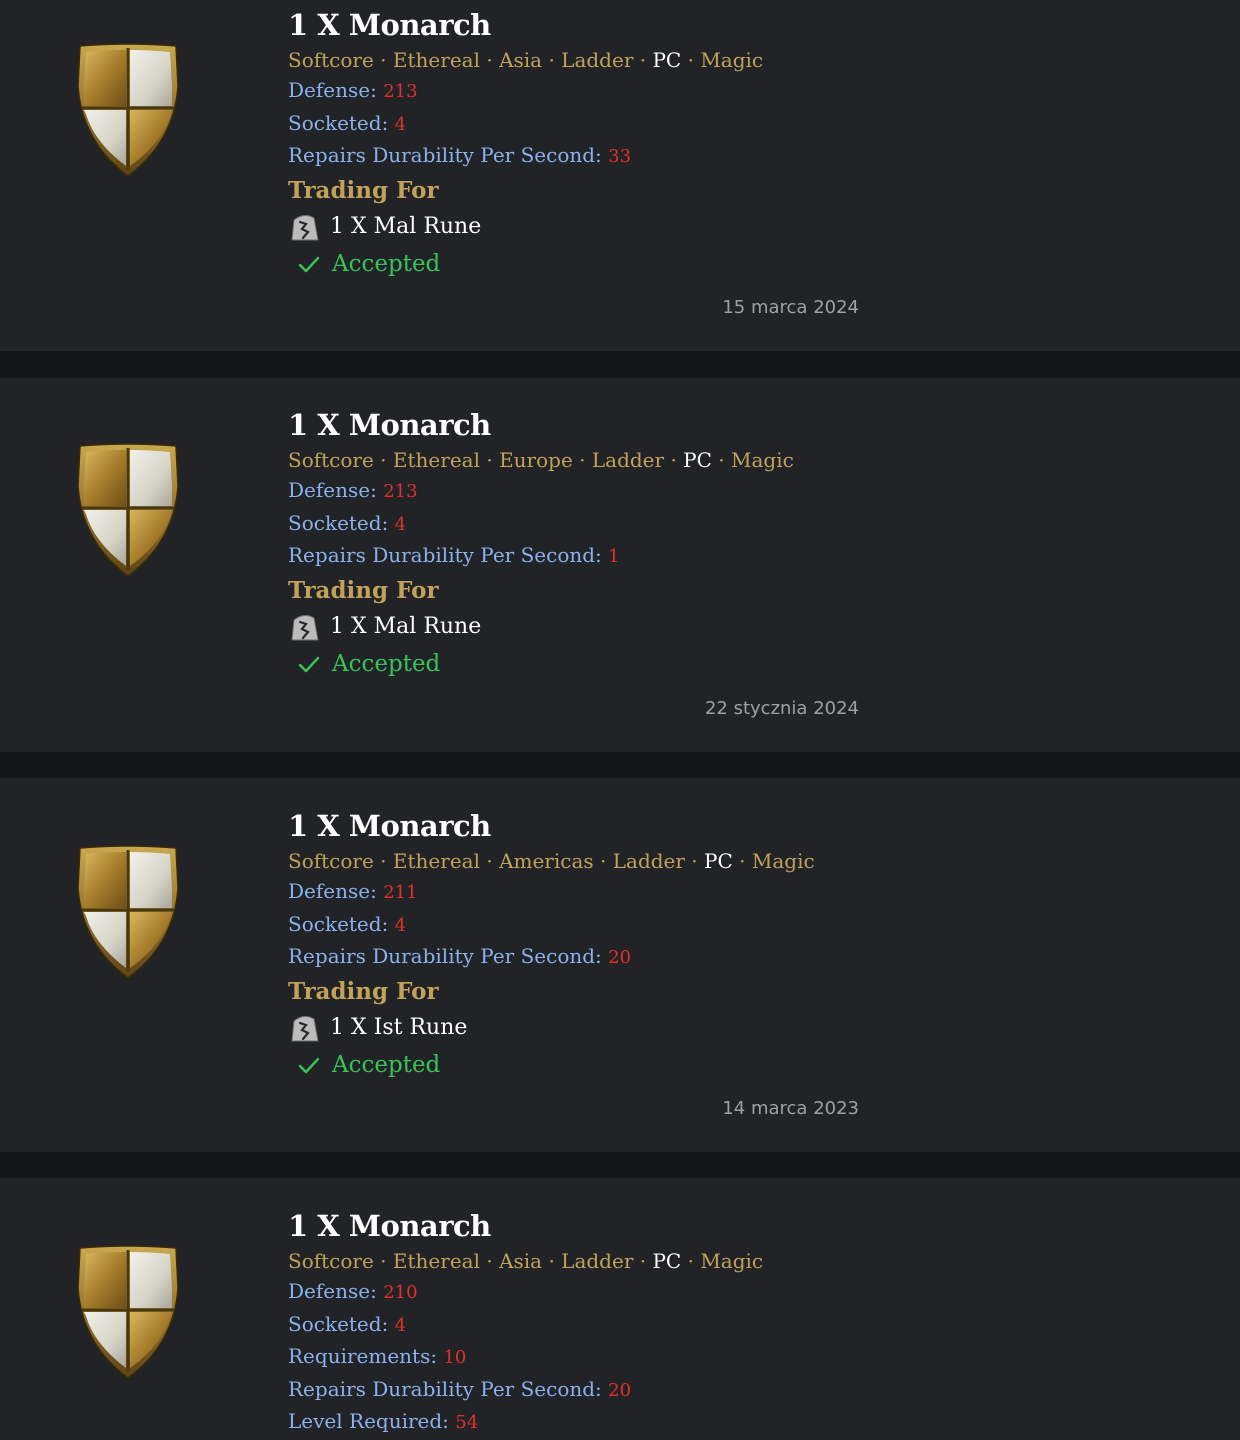  What do you see at coordinates (781, 708) in the screenshot?
I see `trade-date: 22 stycznia 2024` at bounding box center [781, 708].